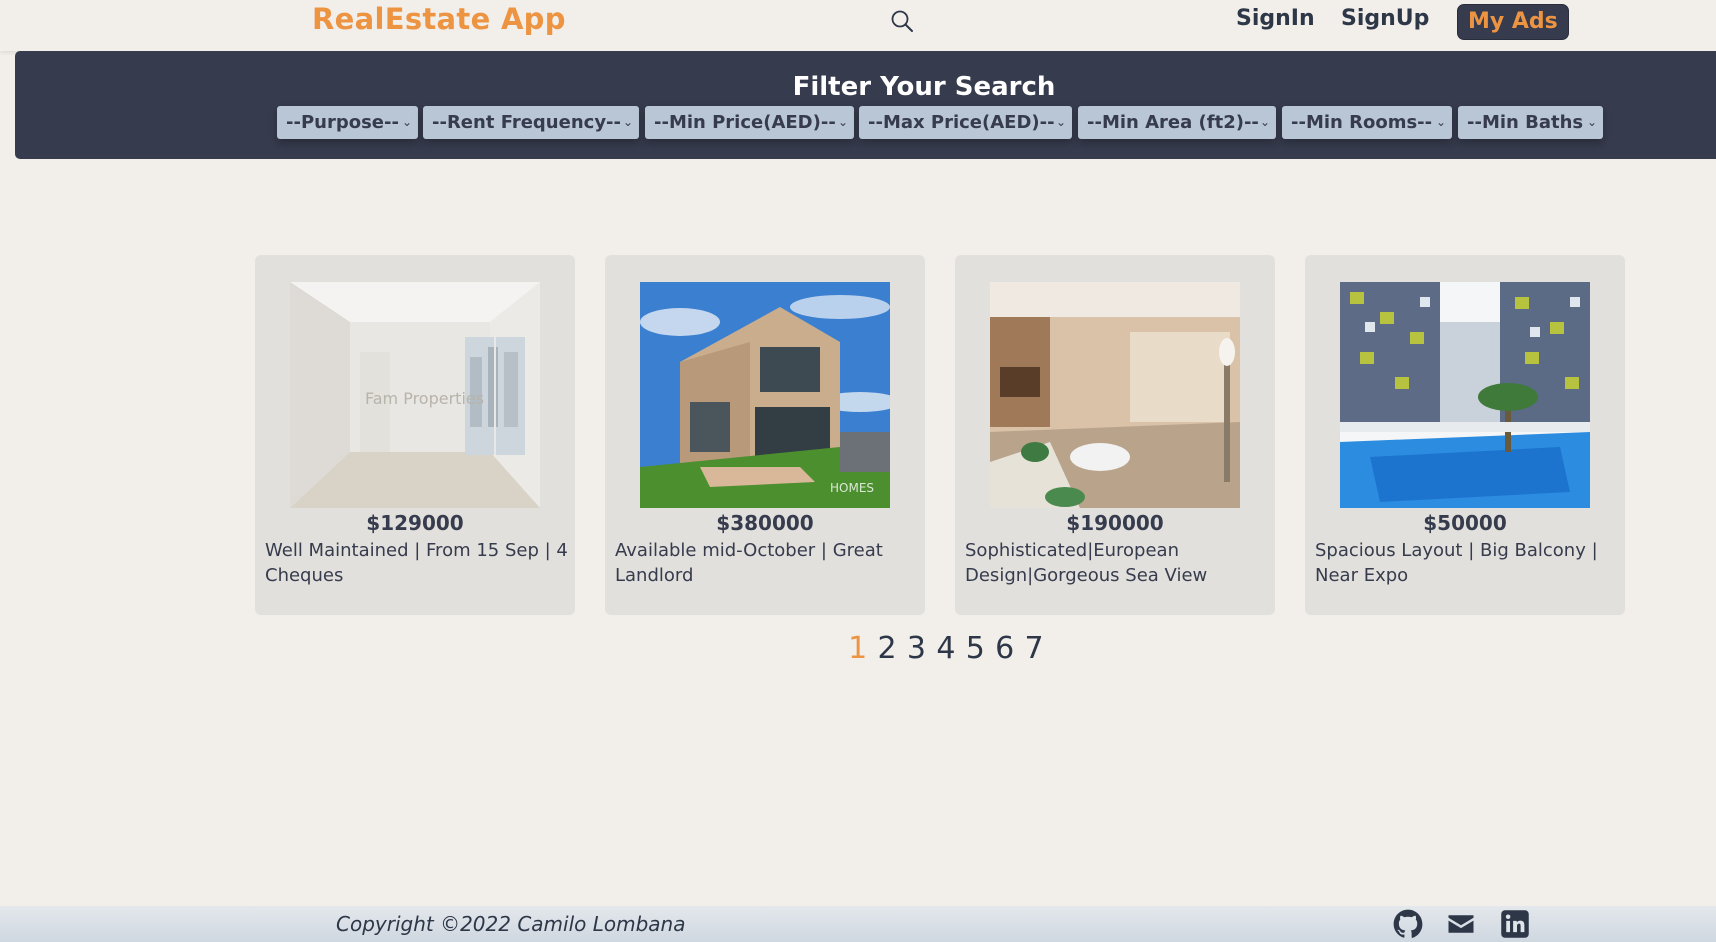  I want to click on rent-frequency-select-label: --Rent Frequency--, so click(526, 122).